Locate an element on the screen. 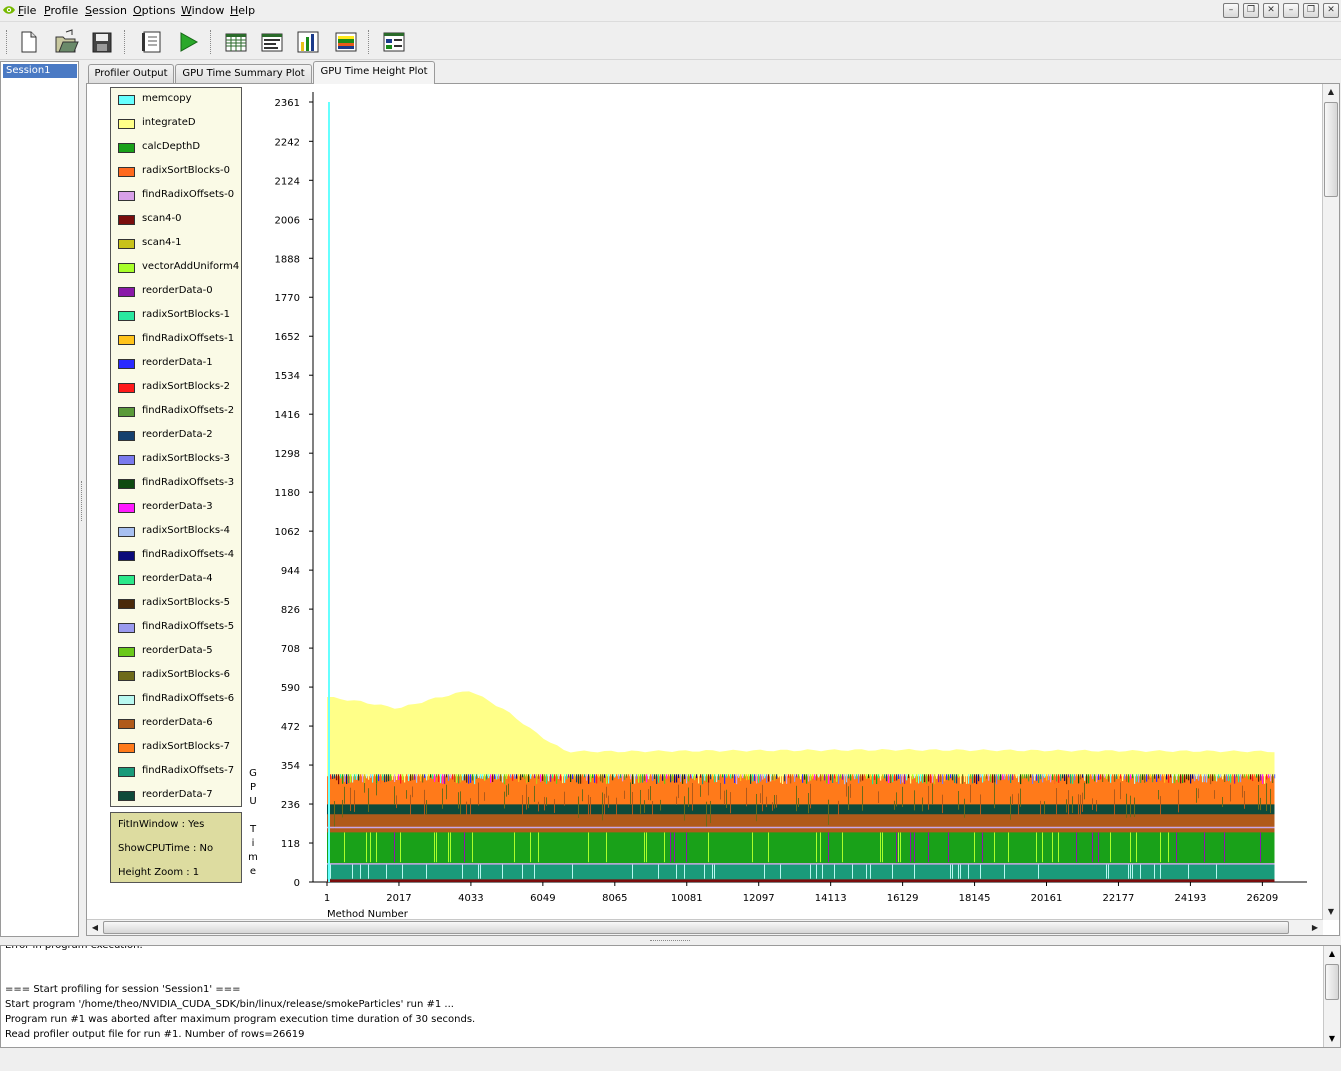 The image size is (1341, 1071). horizontal-splitter is located at coordinates (670, 941).